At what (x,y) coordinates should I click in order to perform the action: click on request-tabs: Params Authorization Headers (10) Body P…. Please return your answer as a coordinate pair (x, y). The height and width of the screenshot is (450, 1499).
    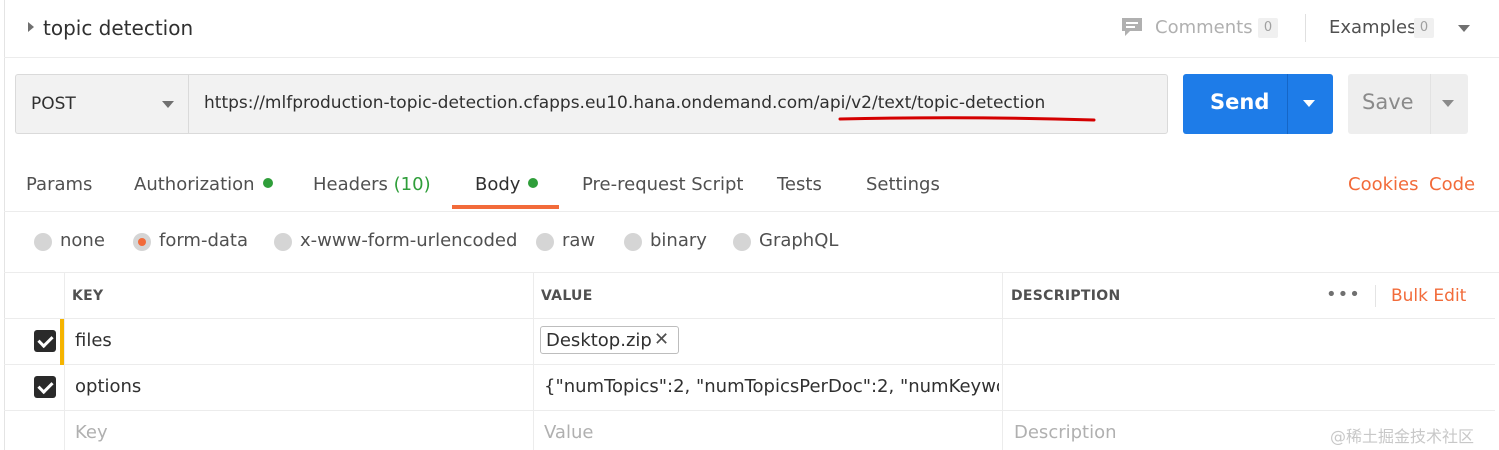
    Looking at the image, I should click on (751, 181).